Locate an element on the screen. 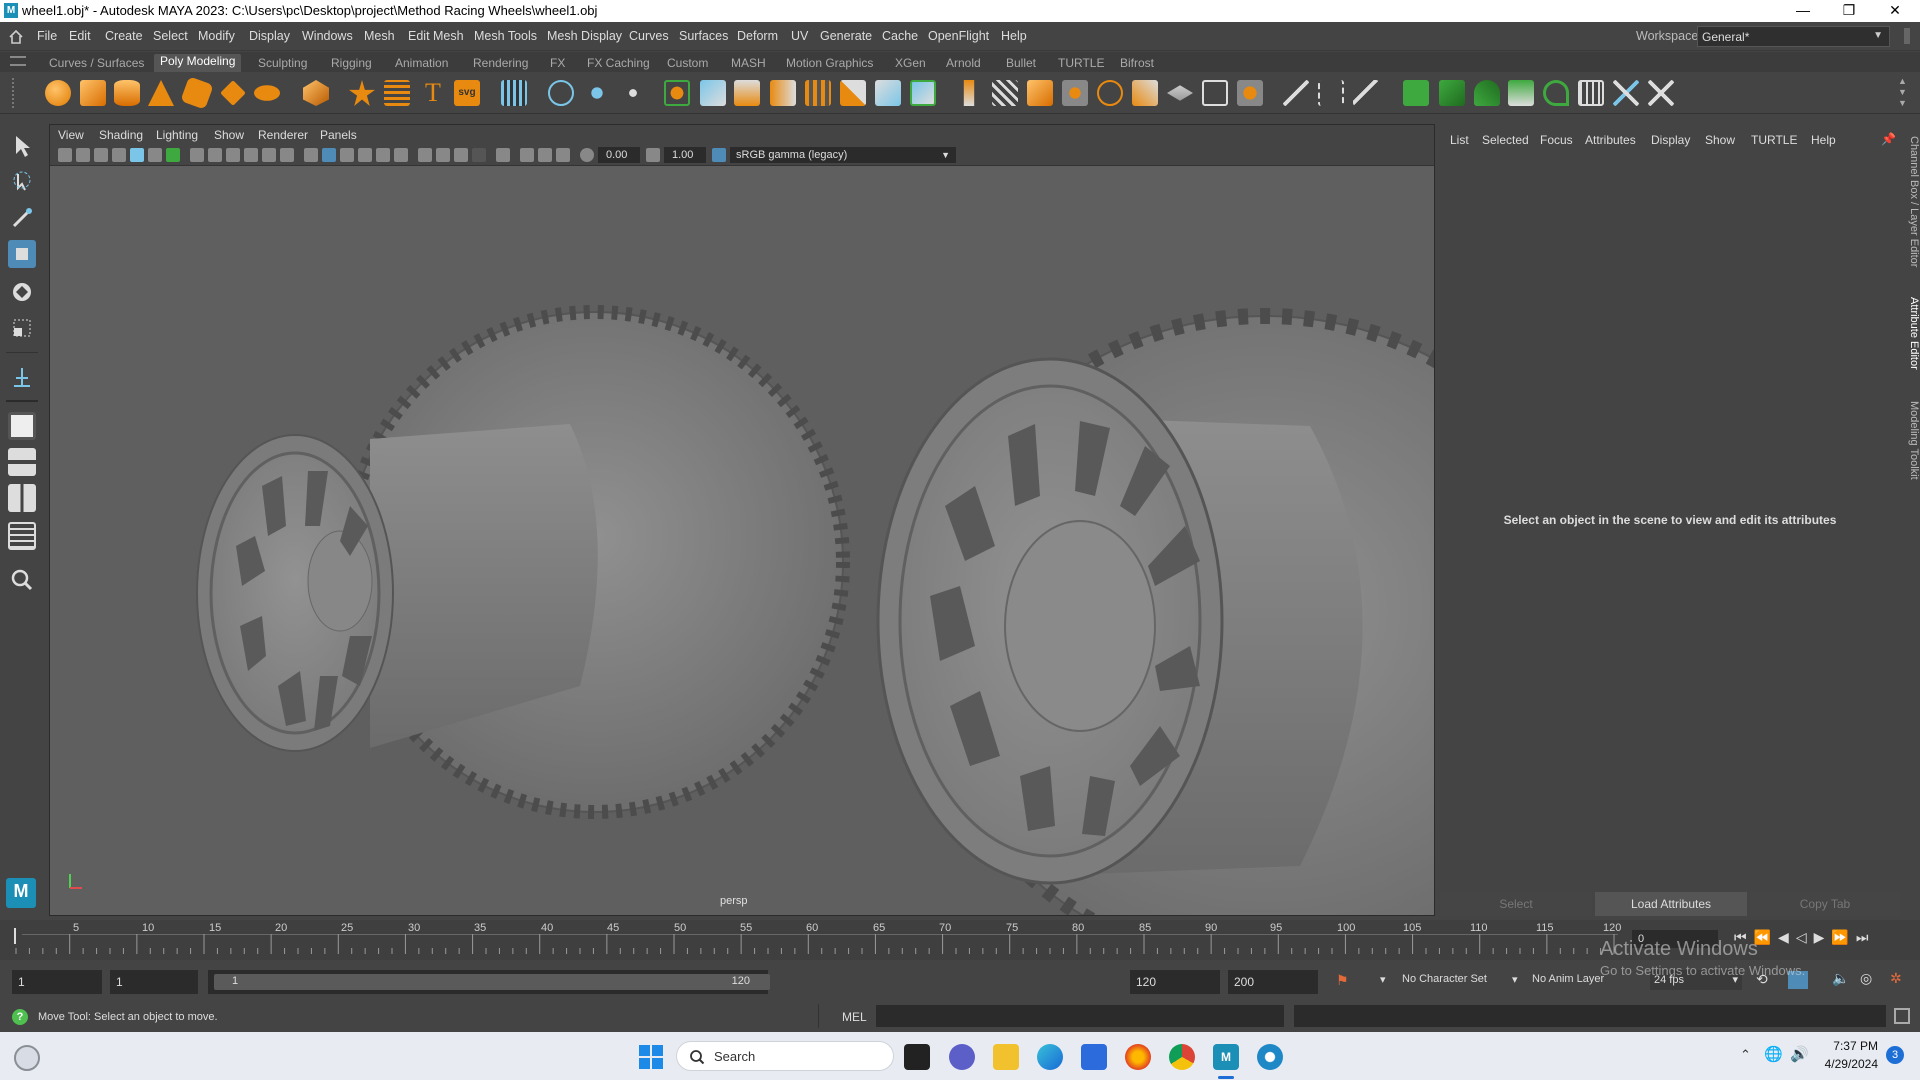 Image resolution: width=1920 pixels, height=1080 pixels. exposure-field: 0.00 is located at coordinates (619, 155).